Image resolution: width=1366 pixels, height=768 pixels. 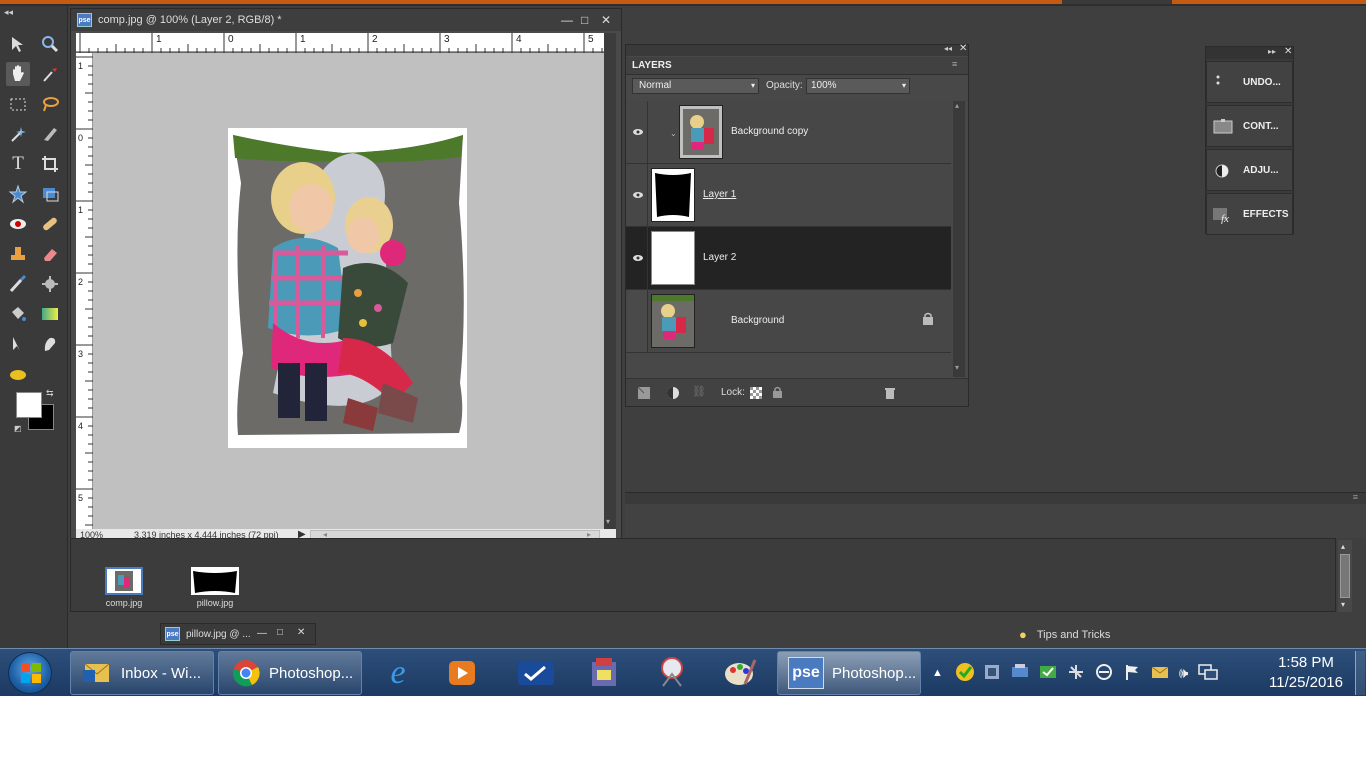 What do you see at coordinates (638, 321) in the screenshot?
I see `visibility-toggle-empty` at bounding box center [638, 321].